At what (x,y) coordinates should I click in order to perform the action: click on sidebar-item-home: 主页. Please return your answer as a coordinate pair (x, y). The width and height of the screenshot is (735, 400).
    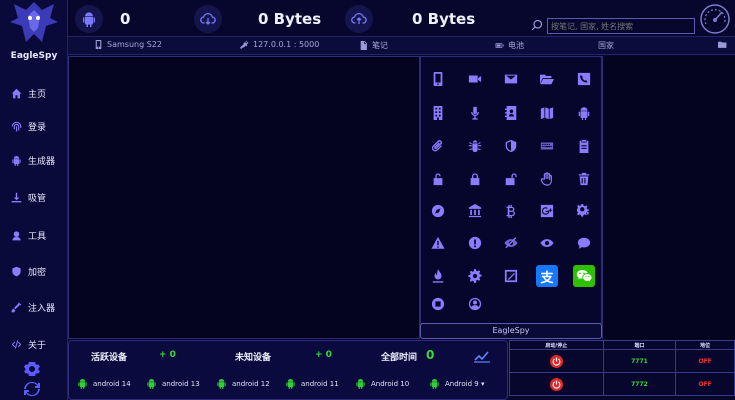
    Looking at the image, I should click on (34, 93).